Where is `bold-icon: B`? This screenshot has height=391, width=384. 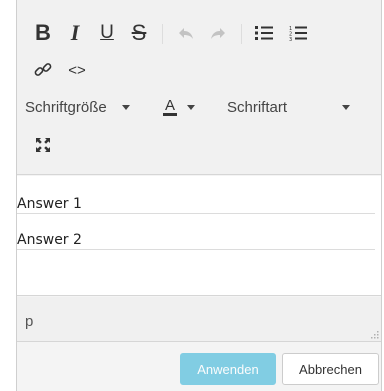 bold-icon: B is located at coordinates (43, 32).